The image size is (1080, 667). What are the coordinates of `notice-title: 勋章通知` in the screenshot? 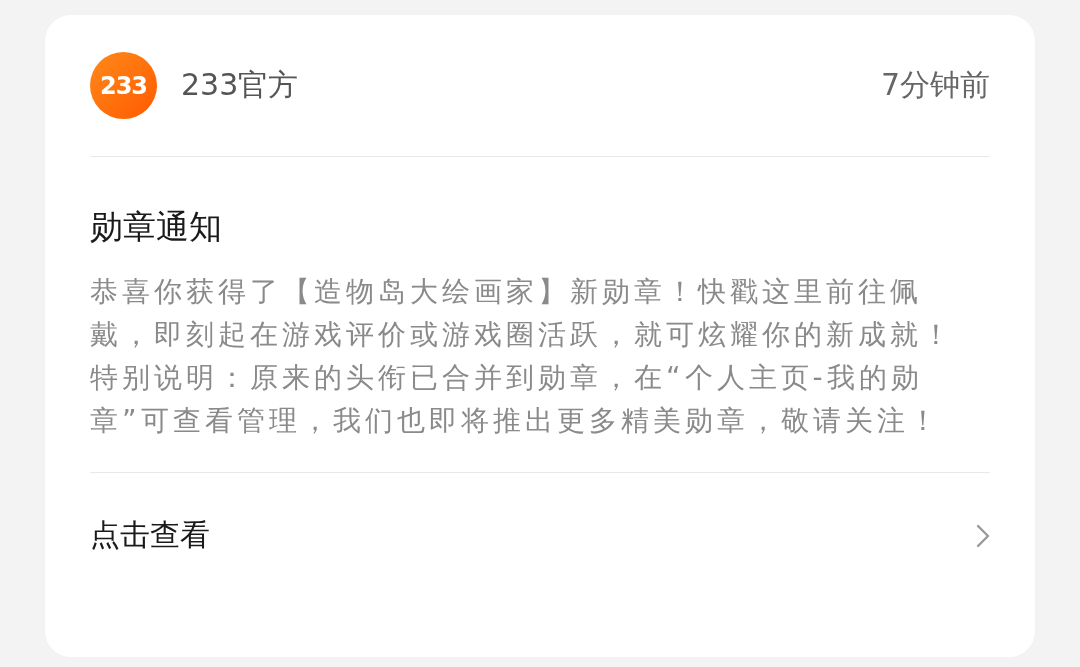 It's located at (156, 227).